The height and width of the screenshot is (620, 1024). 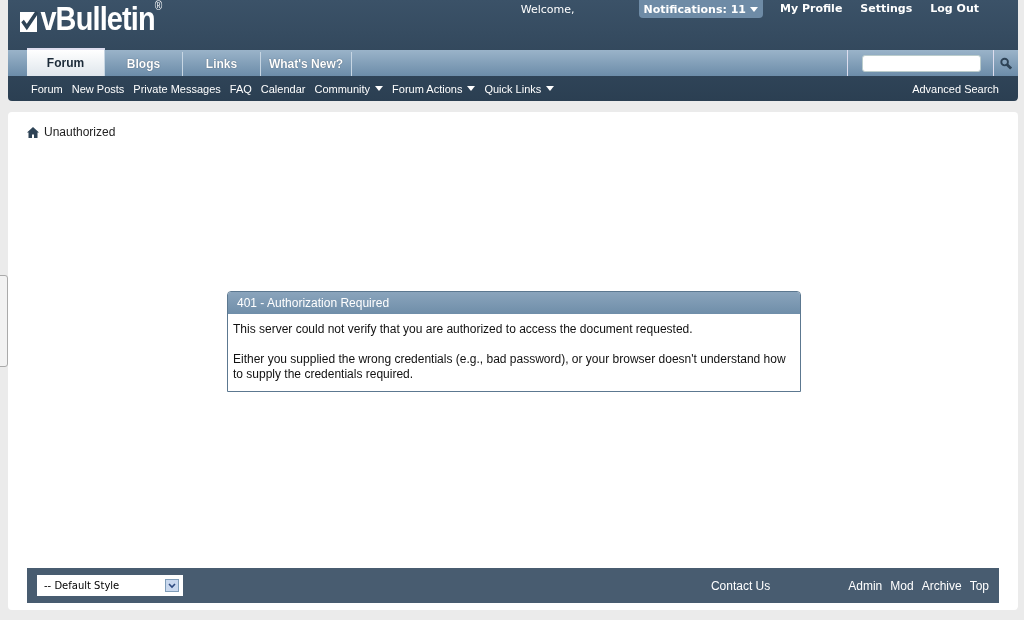 What do you see at coordinates (463, 329) in the screenshot?
I see `error-message: This server could not verify that you are authorized to access the document requested.` at bounding box center [463, 329].